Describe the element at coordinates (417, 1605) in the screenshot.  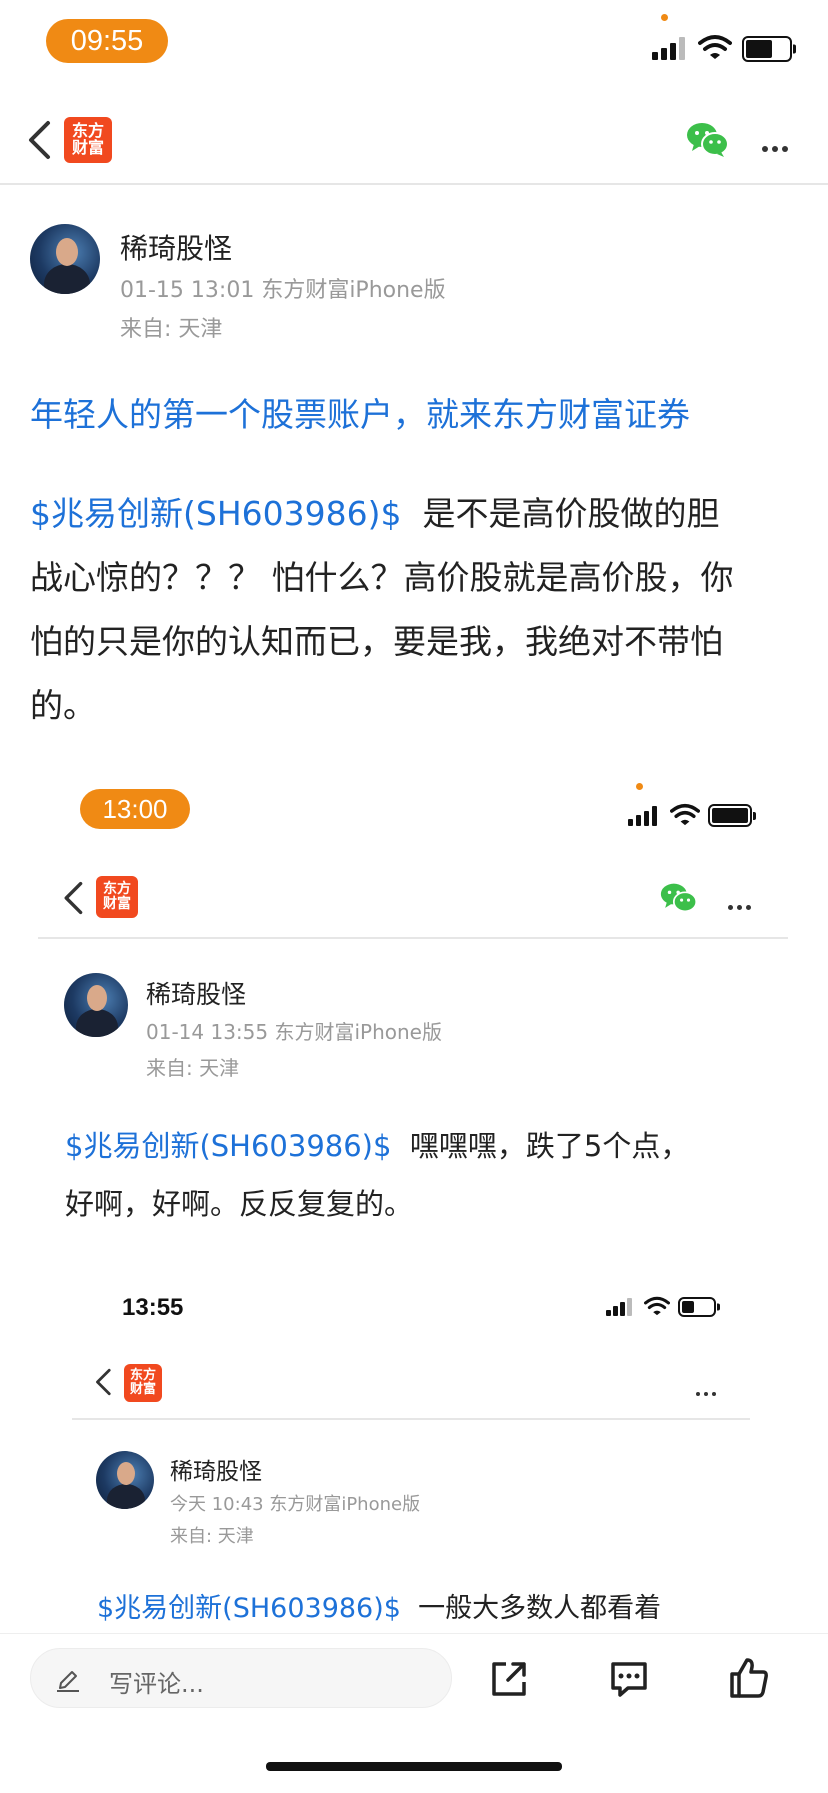
I see `shot2-post-body: $兆易创新(SH603986)$ 一般大多数人都看着` at that location.